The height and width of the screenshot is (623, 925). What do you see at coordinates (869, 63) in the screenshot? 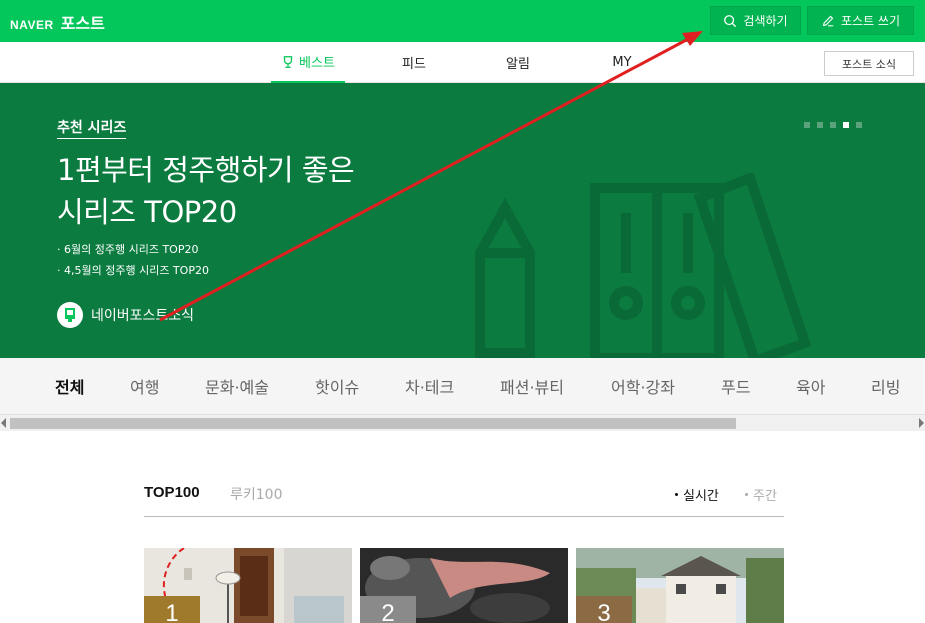
I see `post-news-button: 포스트 소식` at bounding box center [869, 63].